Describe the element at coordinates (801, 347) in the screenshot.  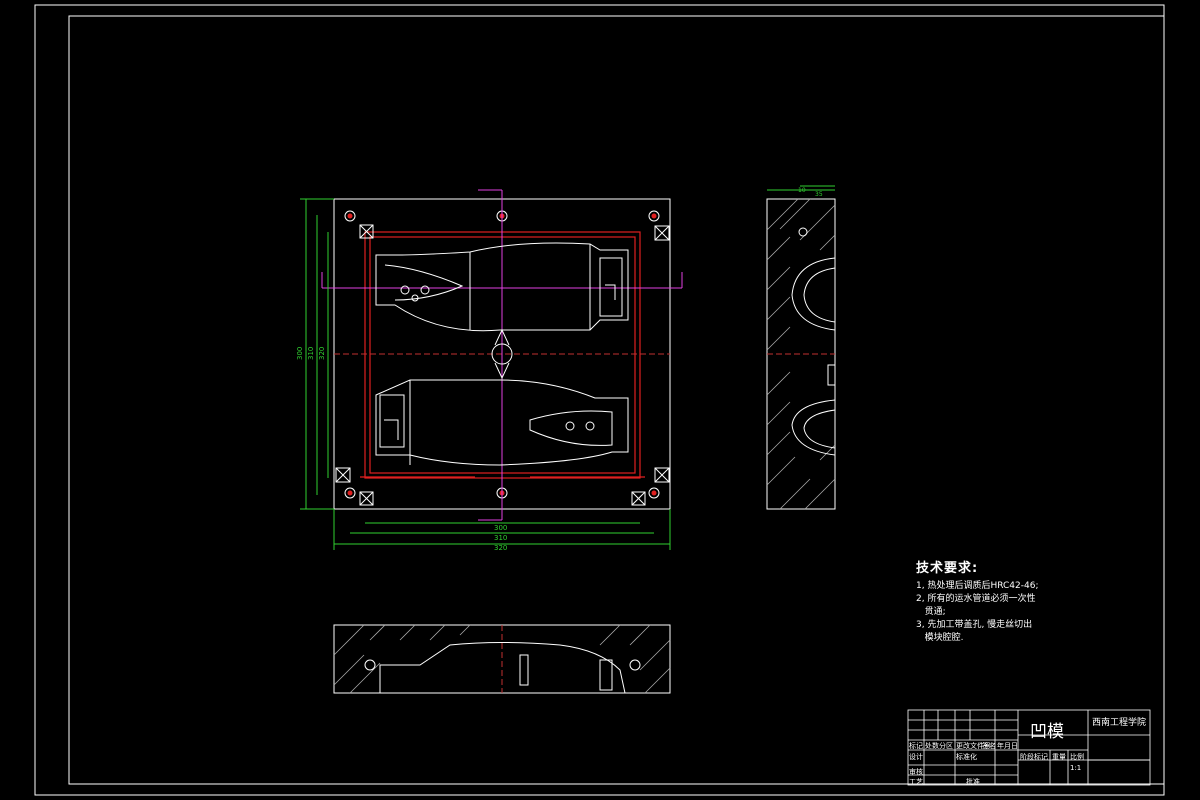
I see `side-view` at that location.